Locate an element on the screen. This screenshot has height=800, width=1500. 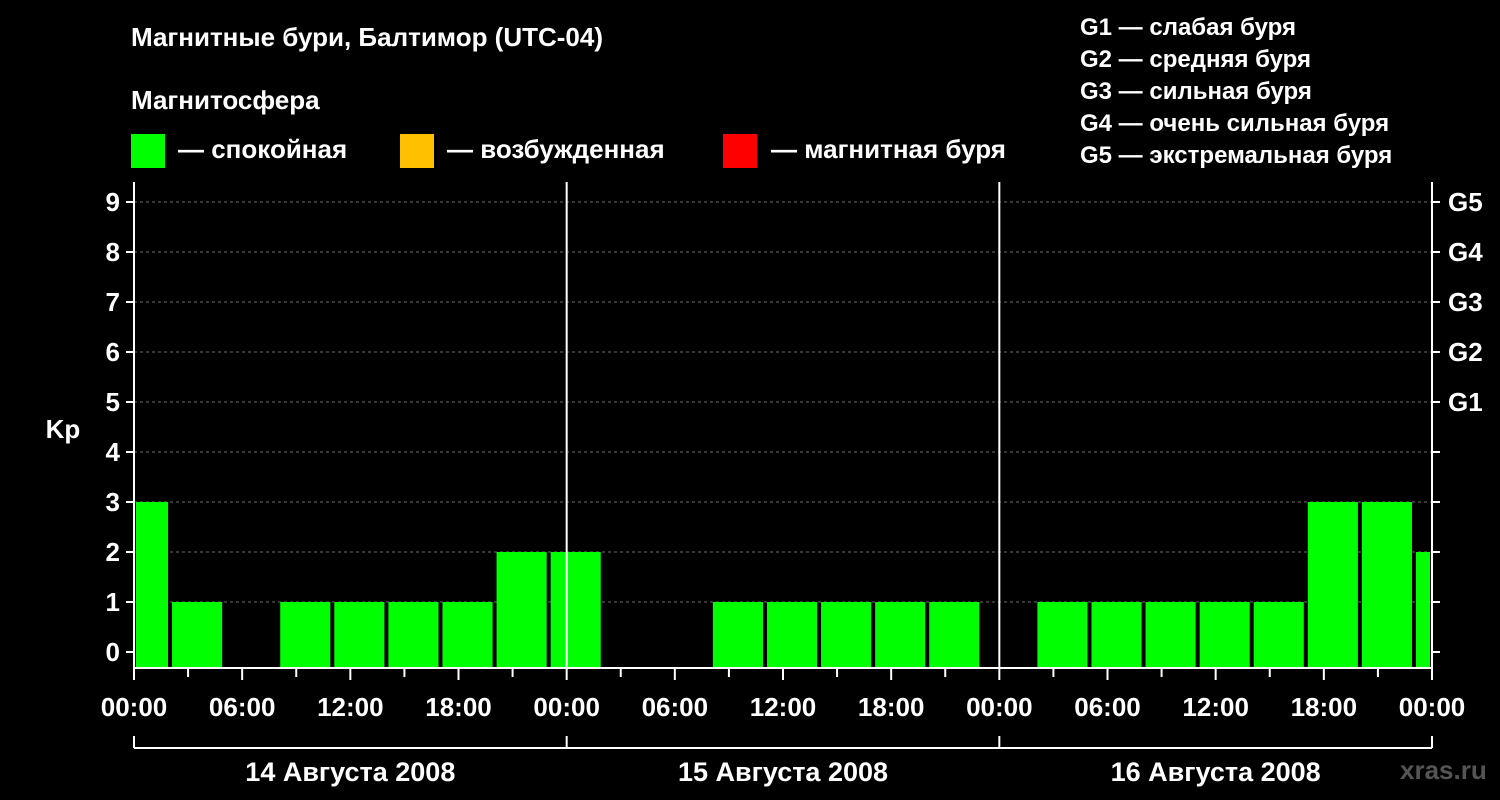
g-scale-label: G1 is located at coordinates (1465, 402).